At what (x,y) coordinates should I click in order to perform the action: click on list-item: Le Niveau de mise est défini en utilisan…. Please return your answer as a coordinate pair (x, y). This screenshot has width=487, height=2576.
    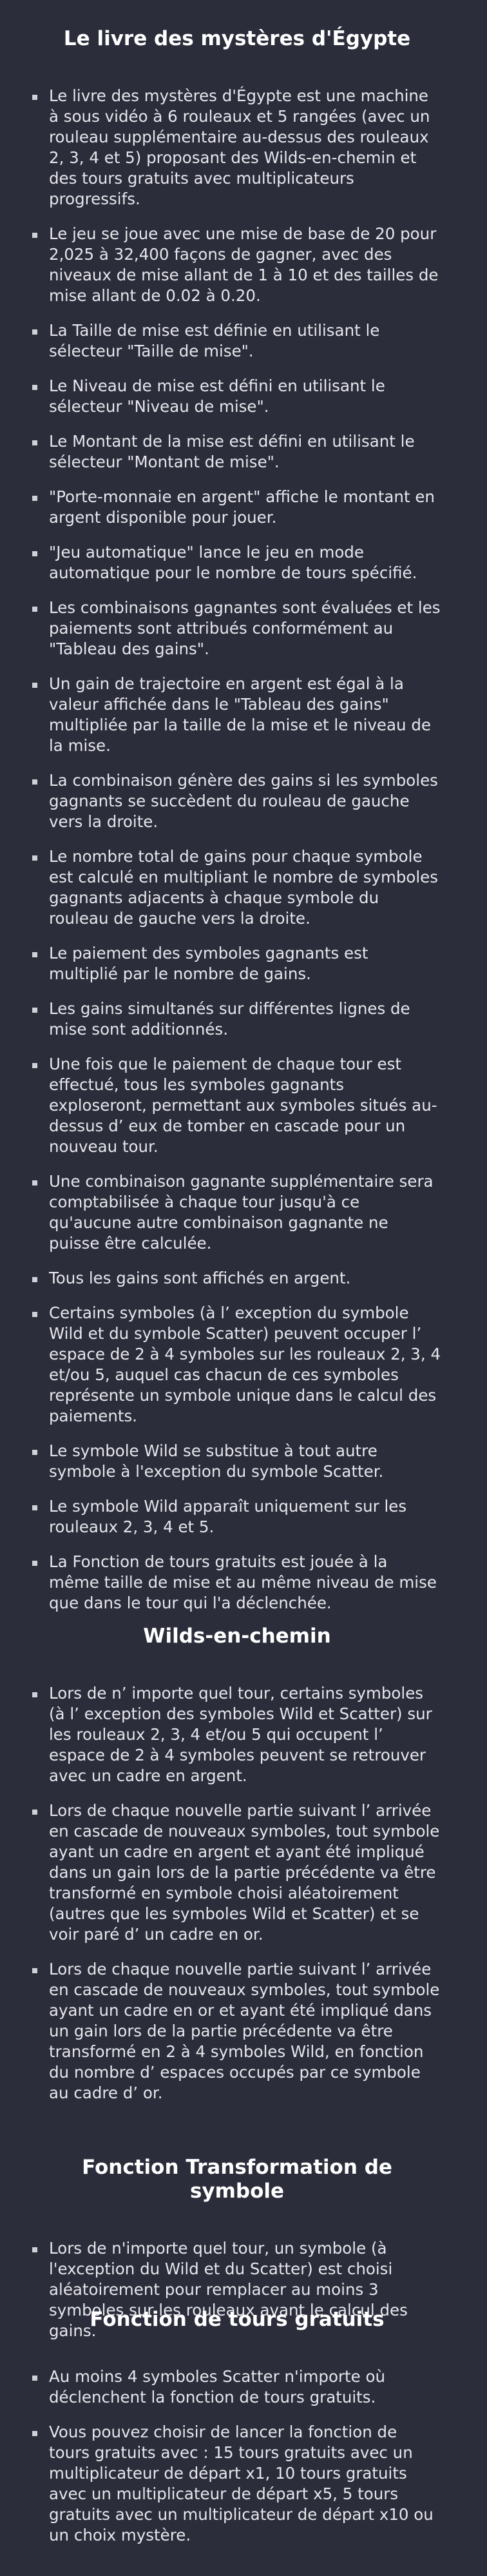
    Looking at the image, I should click on (237, 396).